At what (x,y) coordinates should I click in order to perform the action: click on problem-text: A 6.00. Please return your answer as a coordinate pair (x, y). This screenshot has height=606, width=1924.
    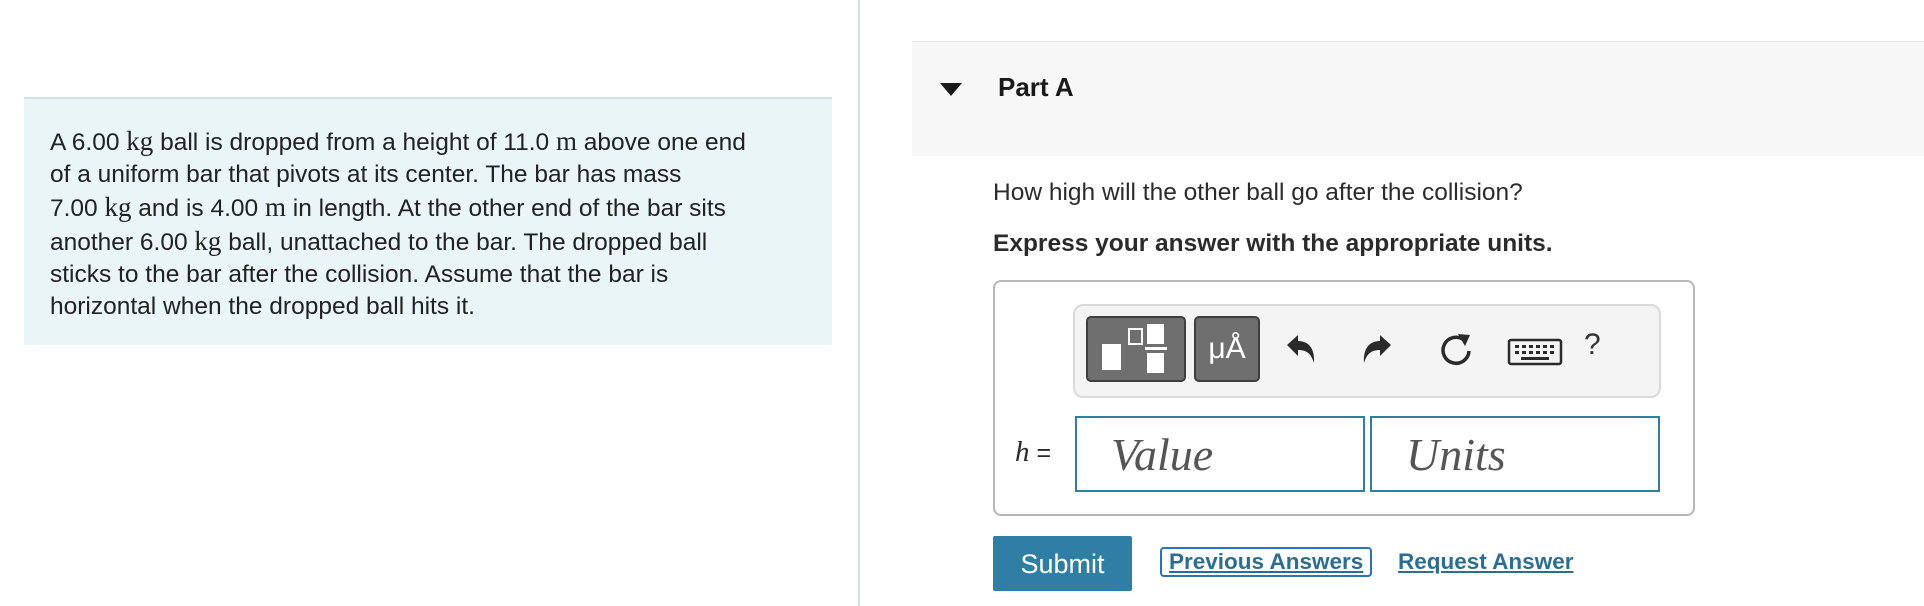
    Looking at the image, I should click on (88, 142).